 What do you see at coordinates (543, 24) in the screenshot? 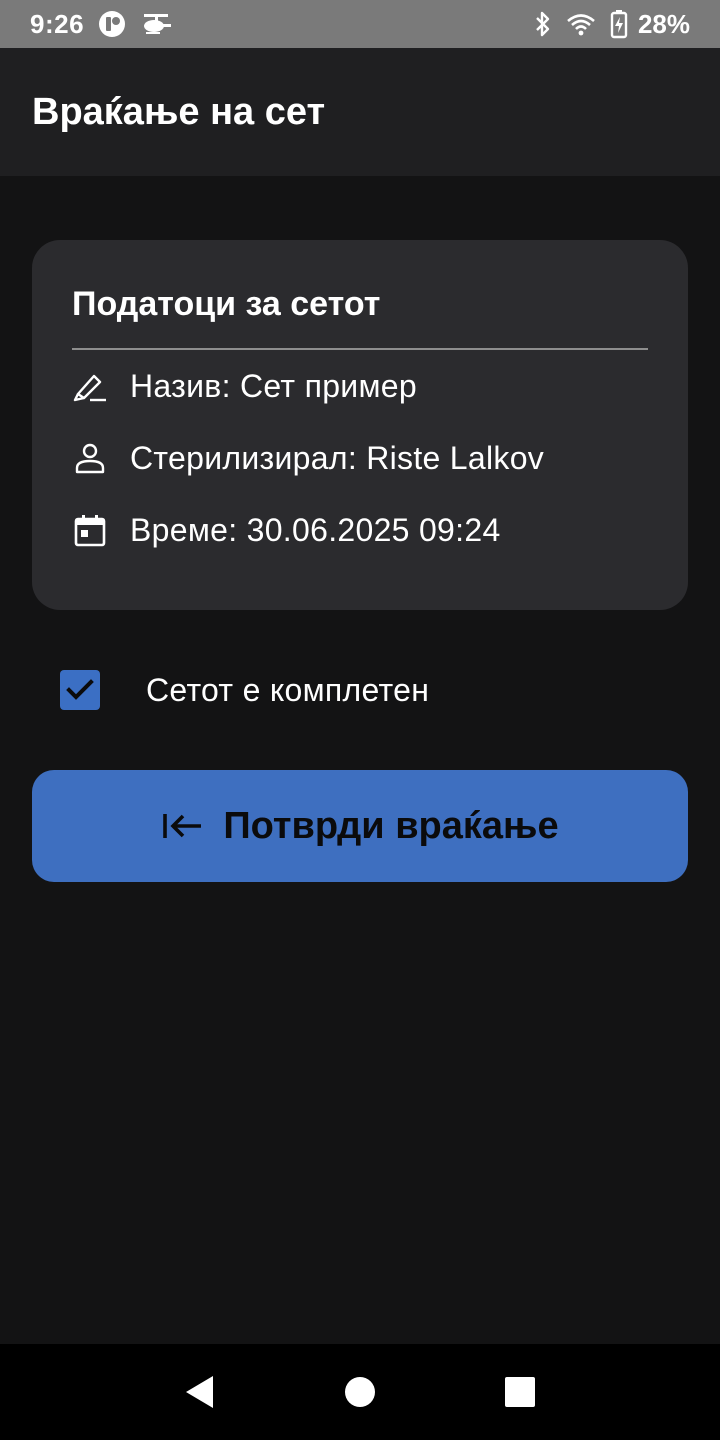
I see `bluetooth-icon` at bounding box center [543, 24].